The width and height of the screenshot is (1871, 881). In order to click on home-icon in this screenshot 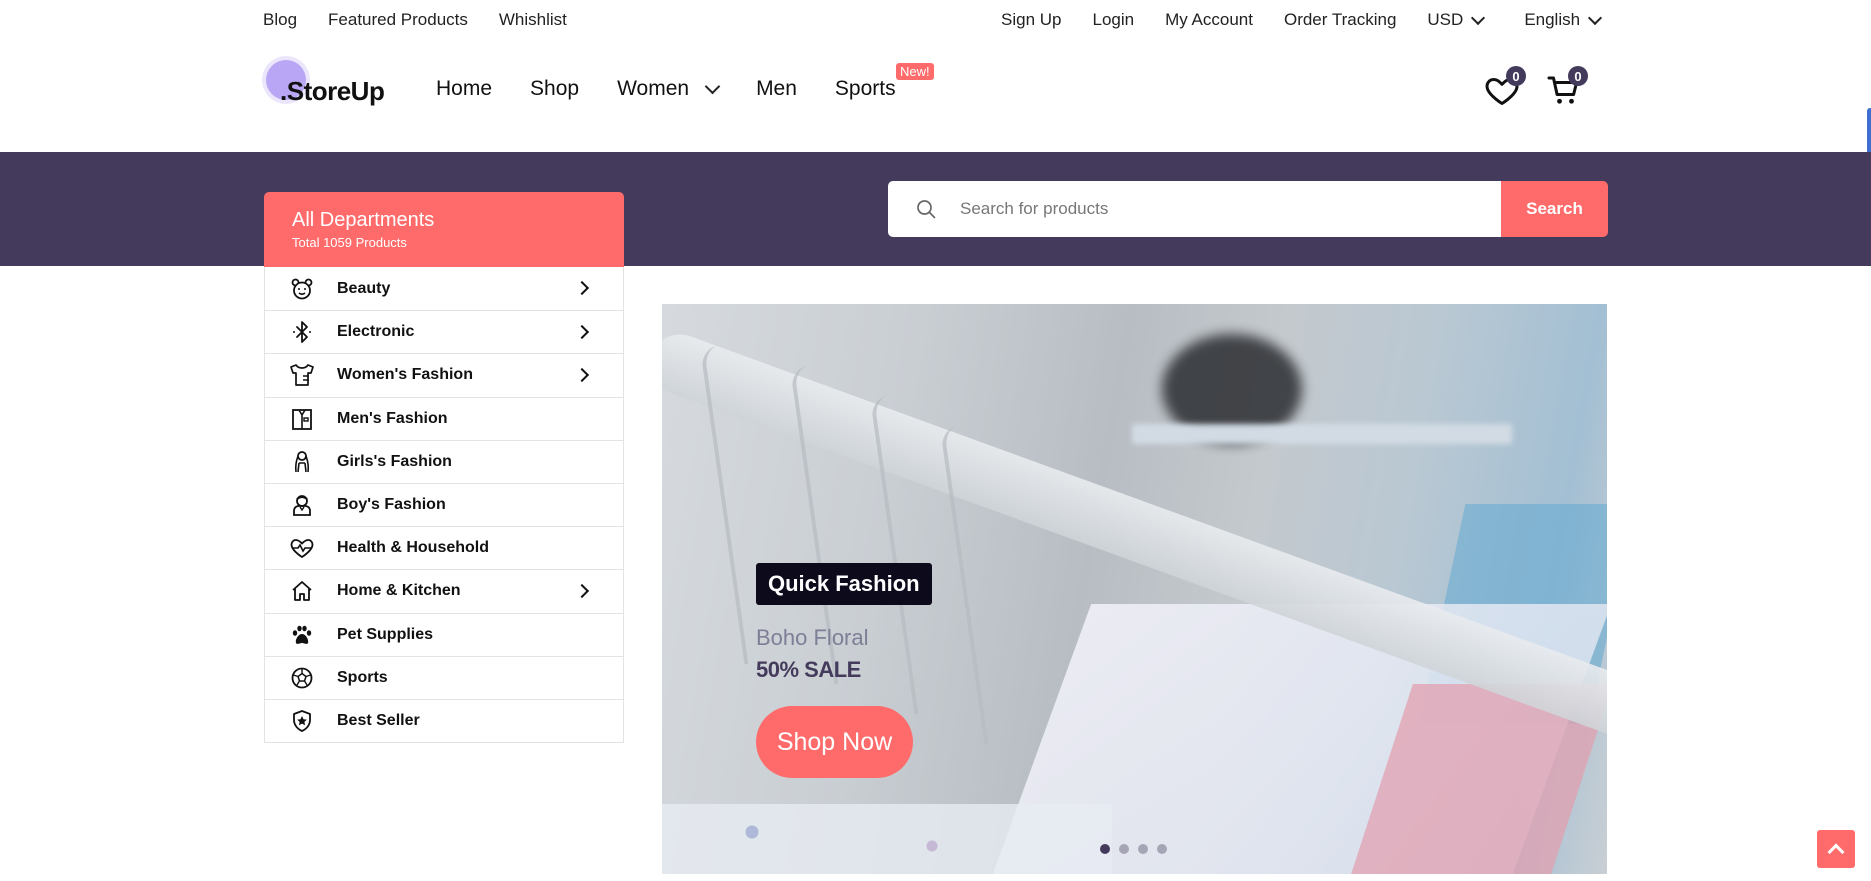, I will do `click(302, 591)`.